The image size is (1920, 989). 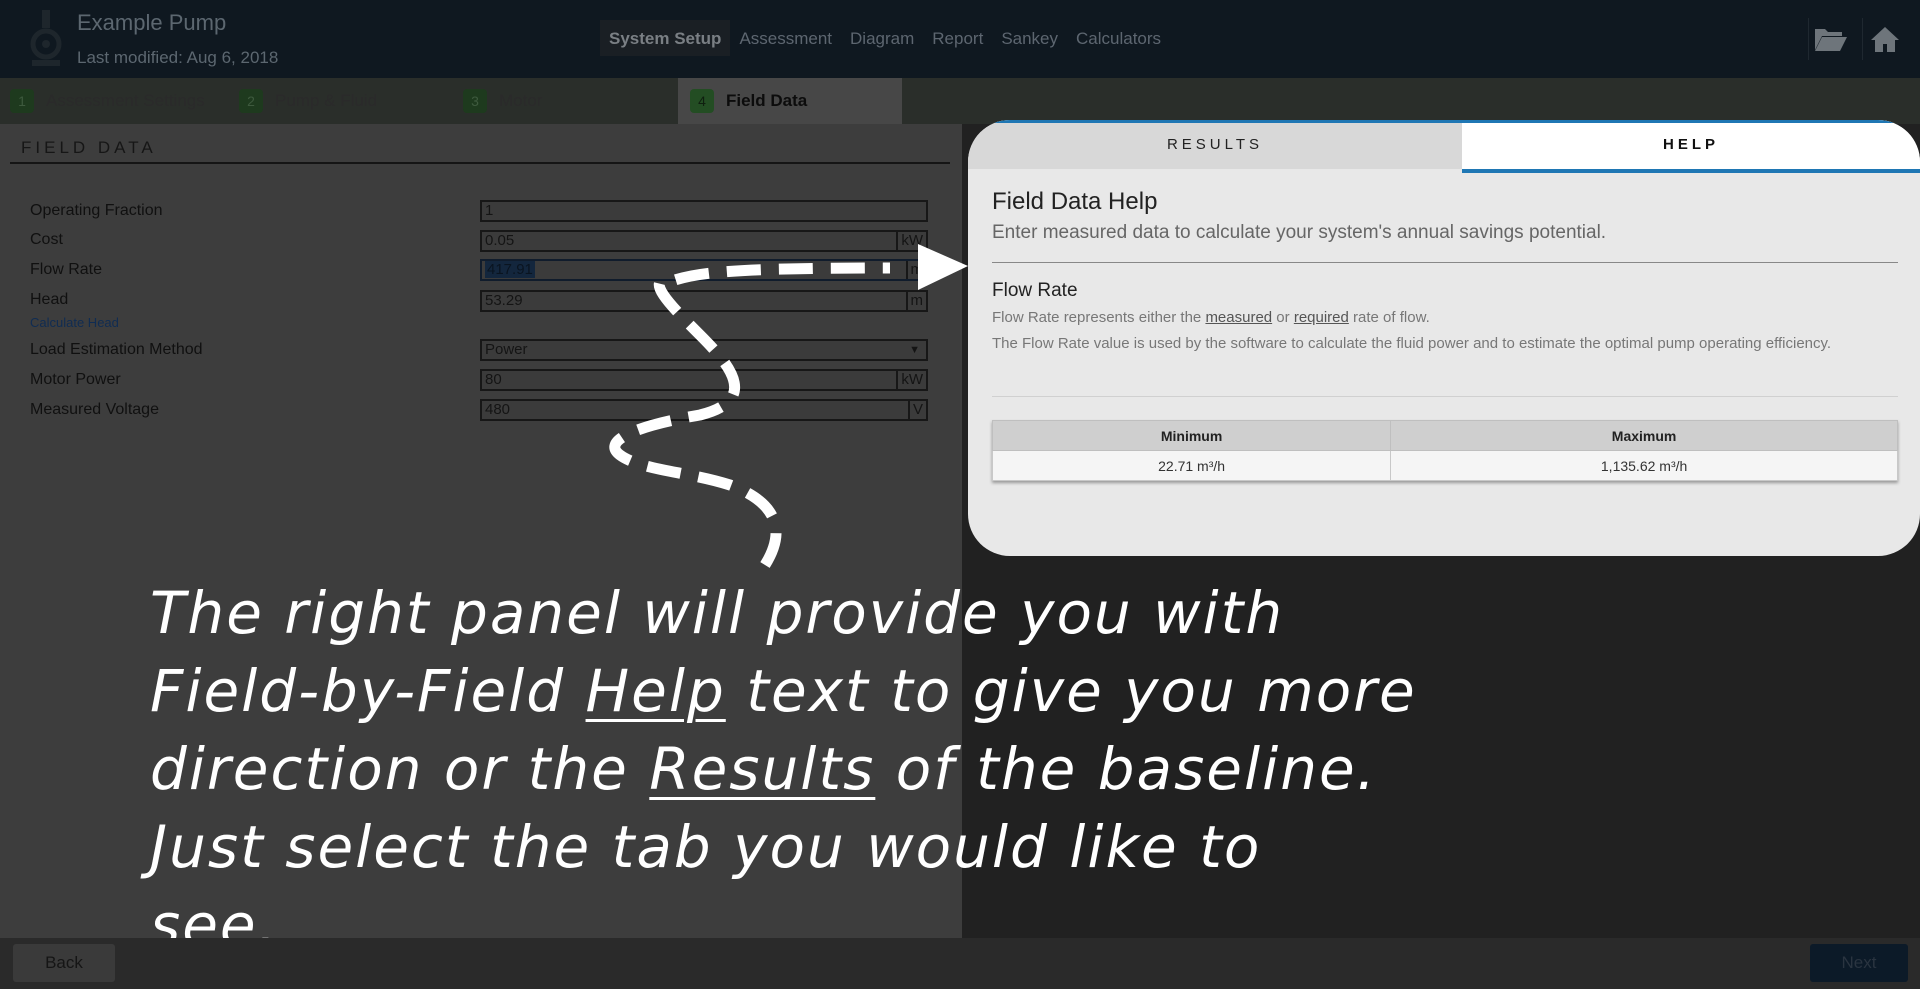 I want to click on results-emphasis: Results, so click(x=762, y=769).